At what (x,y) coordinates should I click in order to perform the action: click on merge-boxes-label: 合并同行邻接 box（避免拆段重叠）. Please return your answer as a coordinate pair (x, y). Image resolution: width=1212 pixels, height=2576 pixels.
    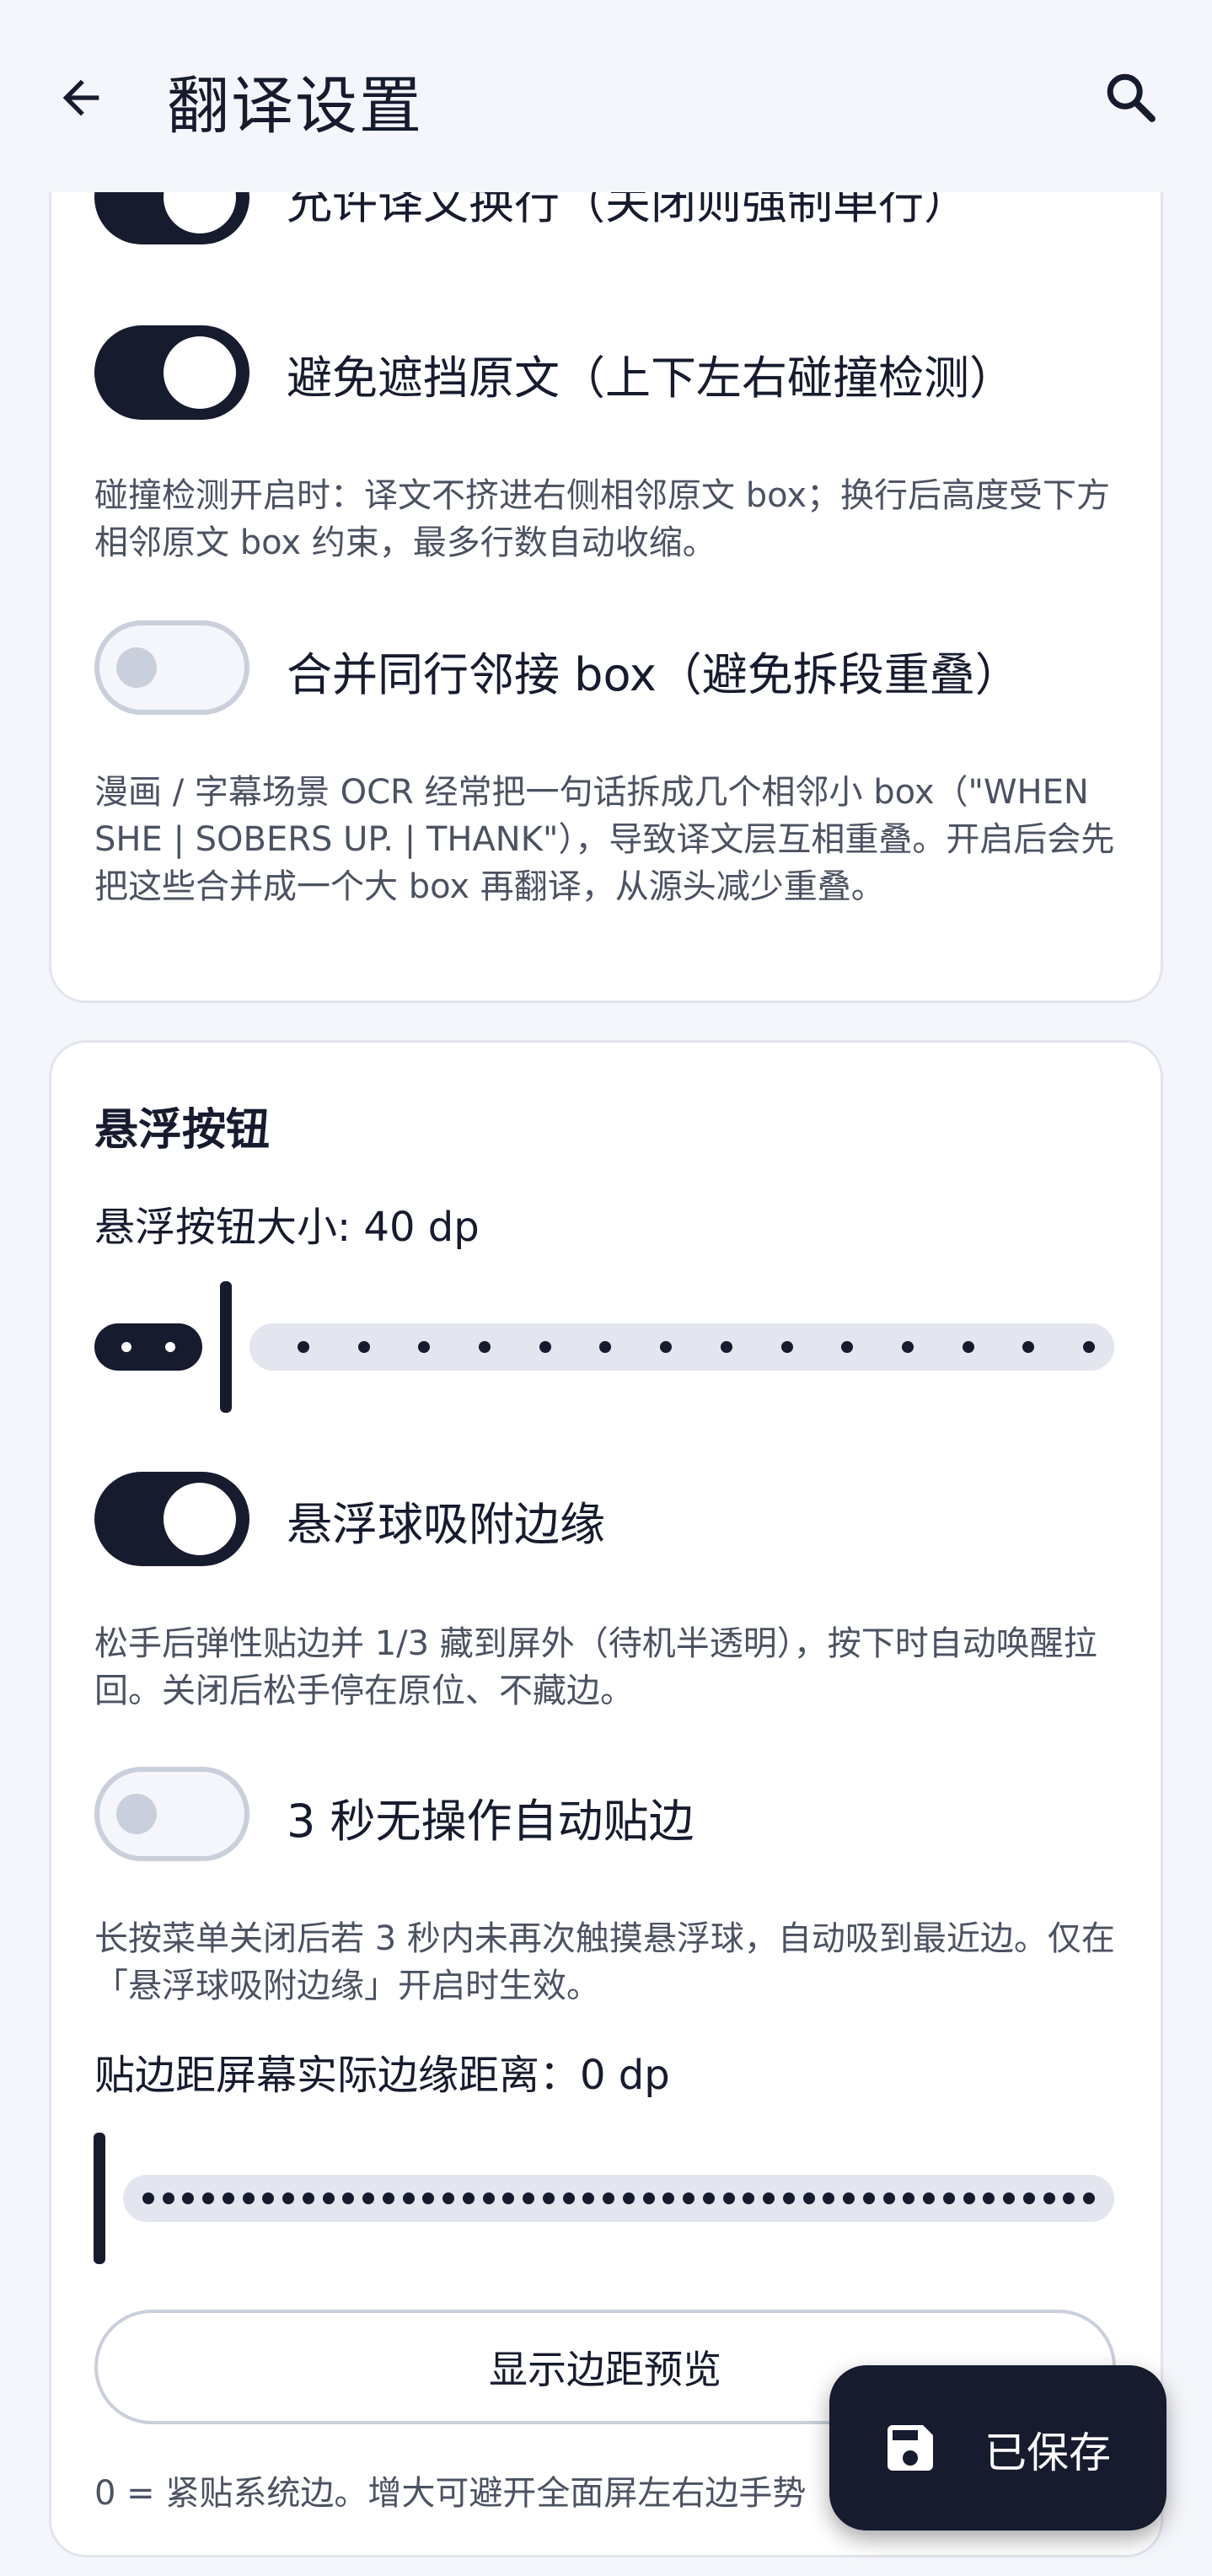
    Looking at the image, I should click on (654, 674).